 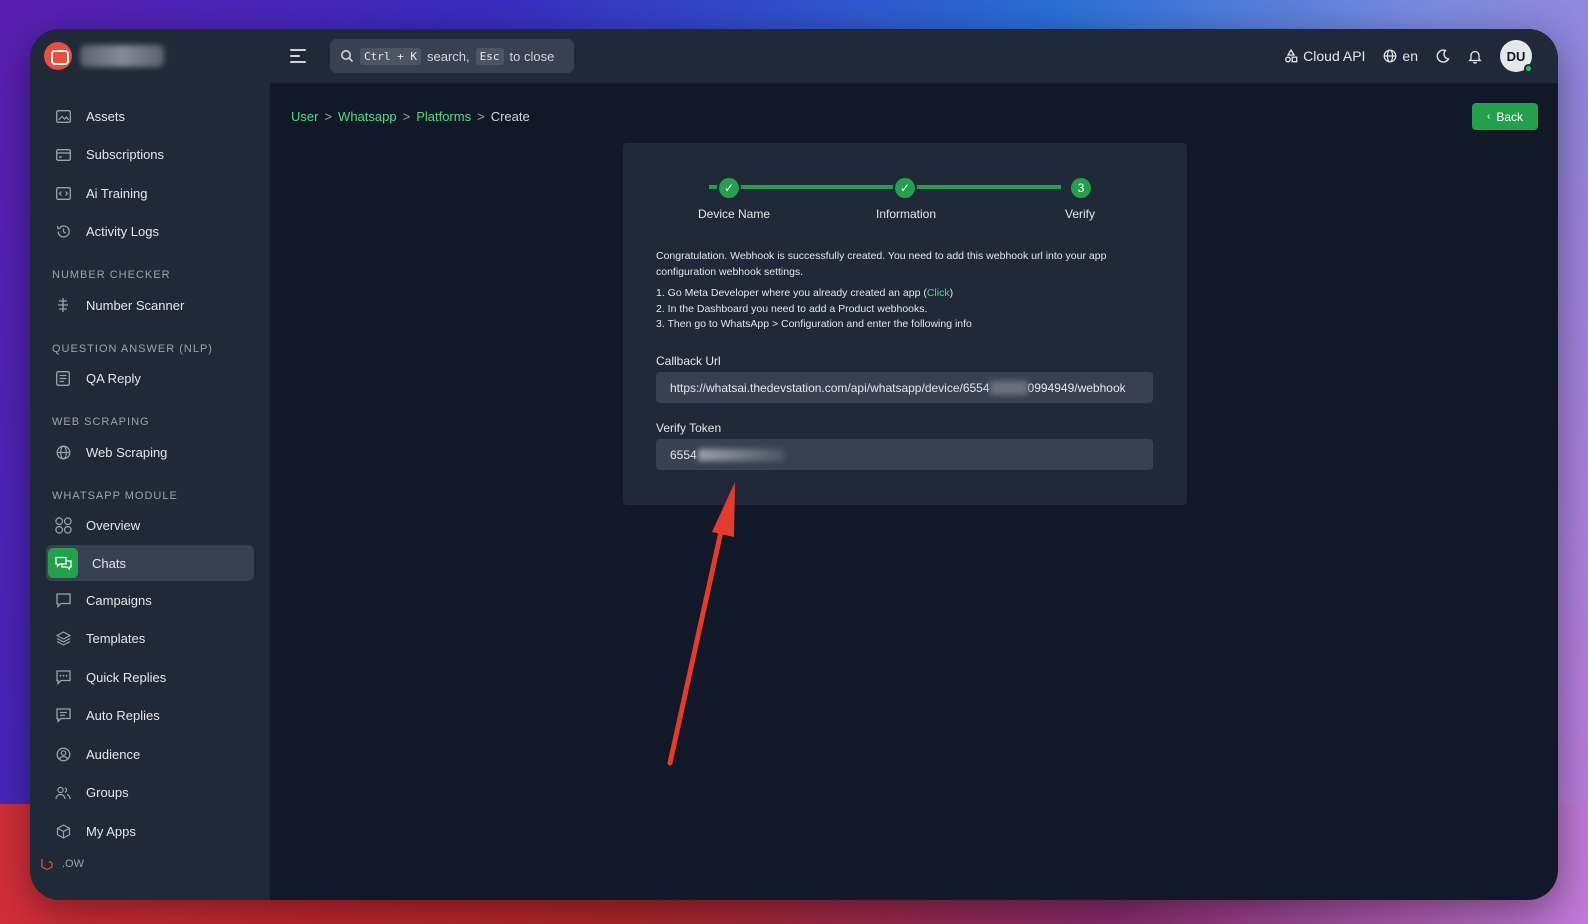 What do you see at coordinates (113, 379) in the screenshot?
I see `sidebar-item-label: QA Reply` at bounding box center [113, 379].